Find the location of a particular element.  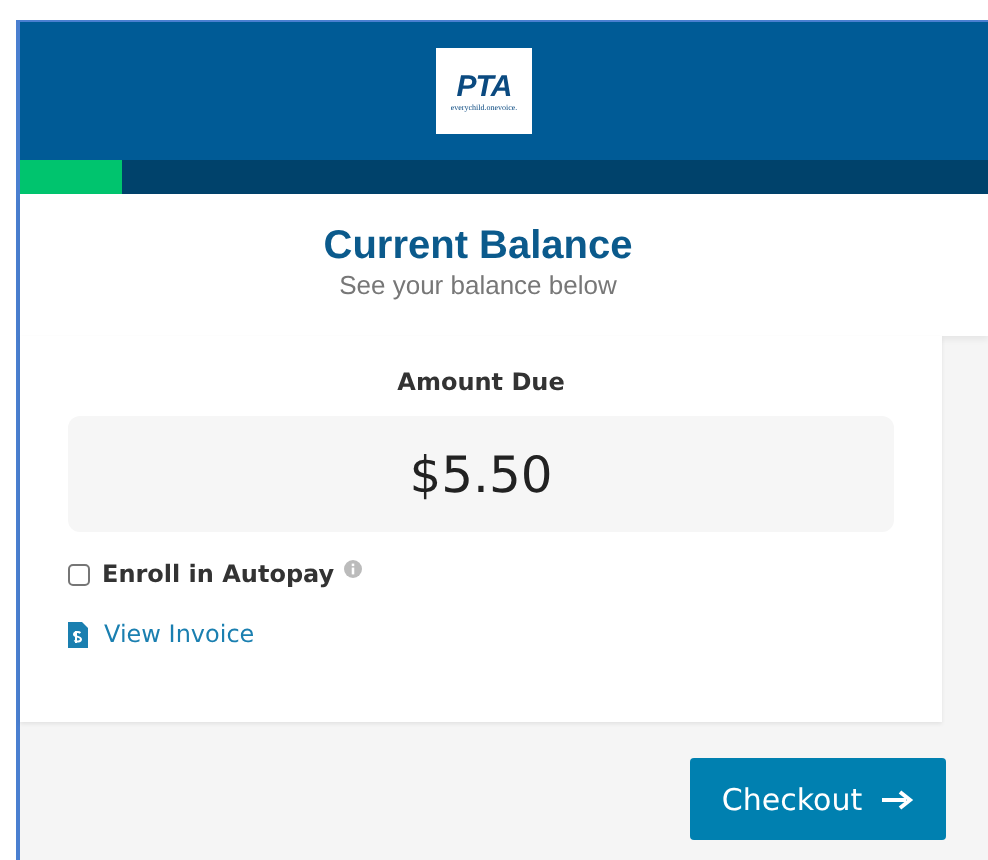

arrow-icon is located at coordinates (898, 799).